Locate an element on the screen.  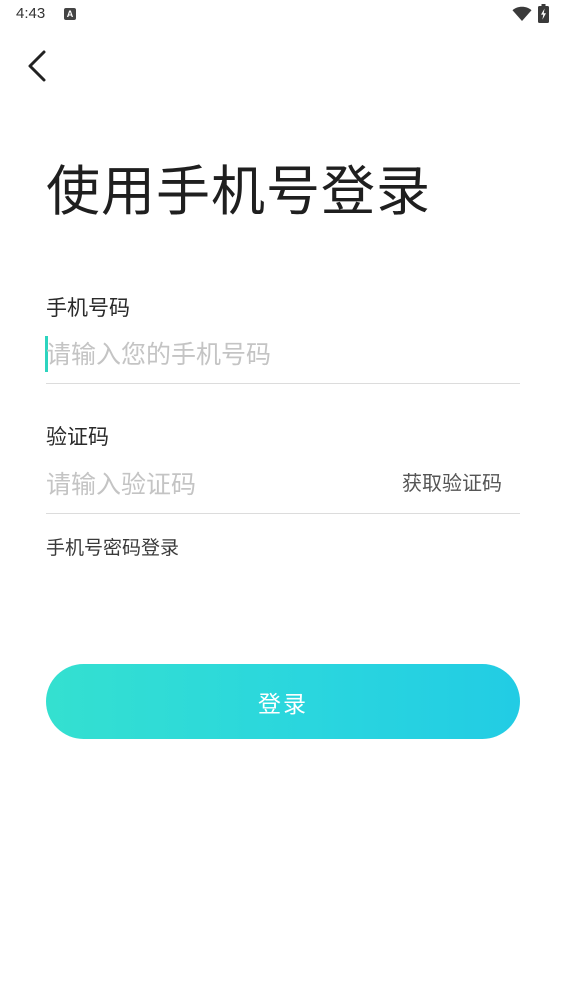
verification-code-label: 验证码 is located at coordinates (77, 437).